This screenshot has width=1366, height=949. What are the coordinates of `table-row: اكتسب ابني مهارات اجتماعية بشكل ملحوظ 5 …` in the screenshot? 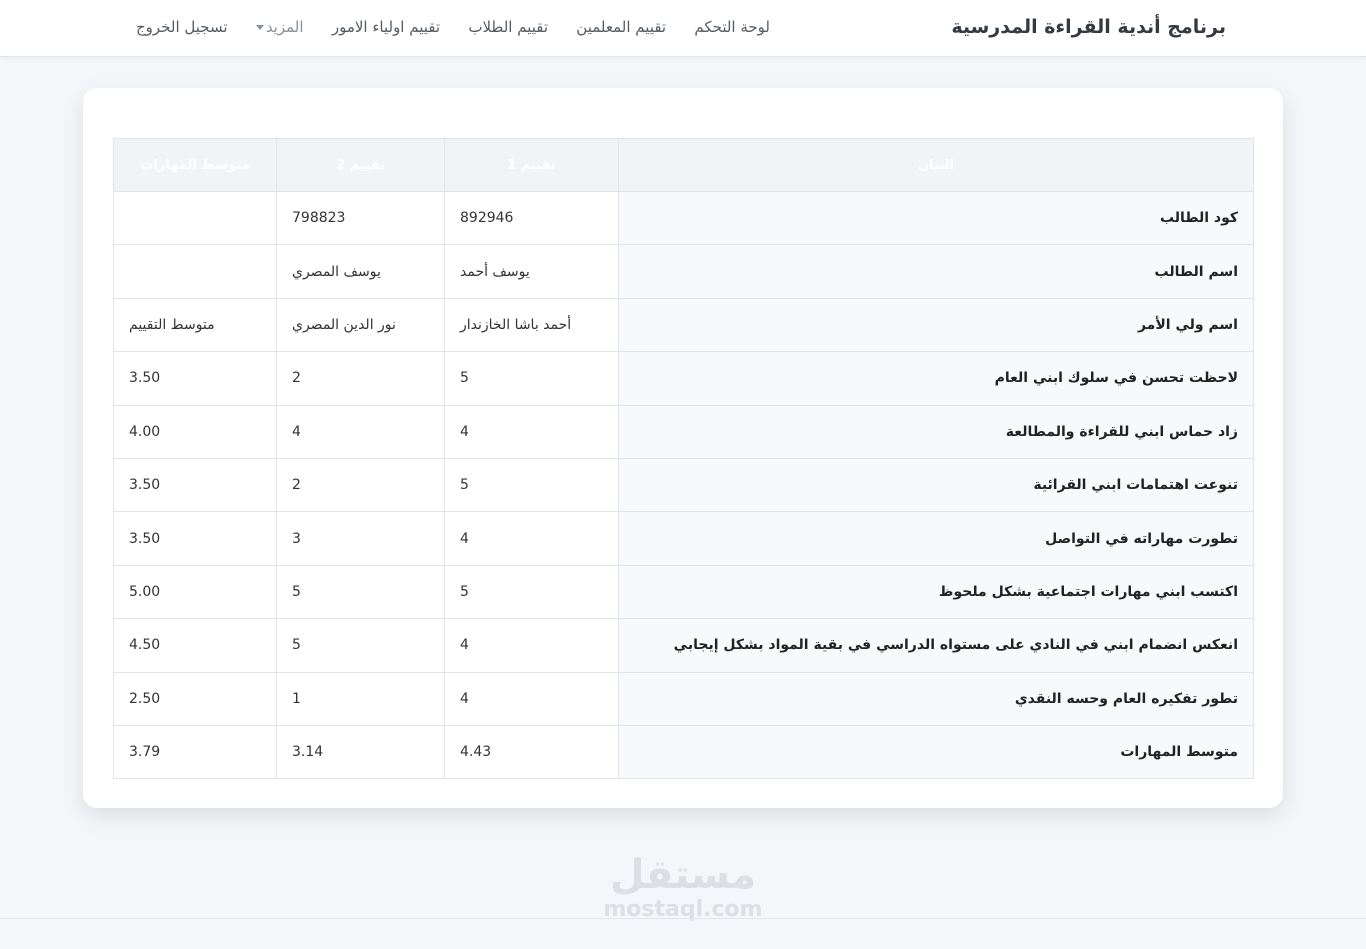 It's located at (683, 592).